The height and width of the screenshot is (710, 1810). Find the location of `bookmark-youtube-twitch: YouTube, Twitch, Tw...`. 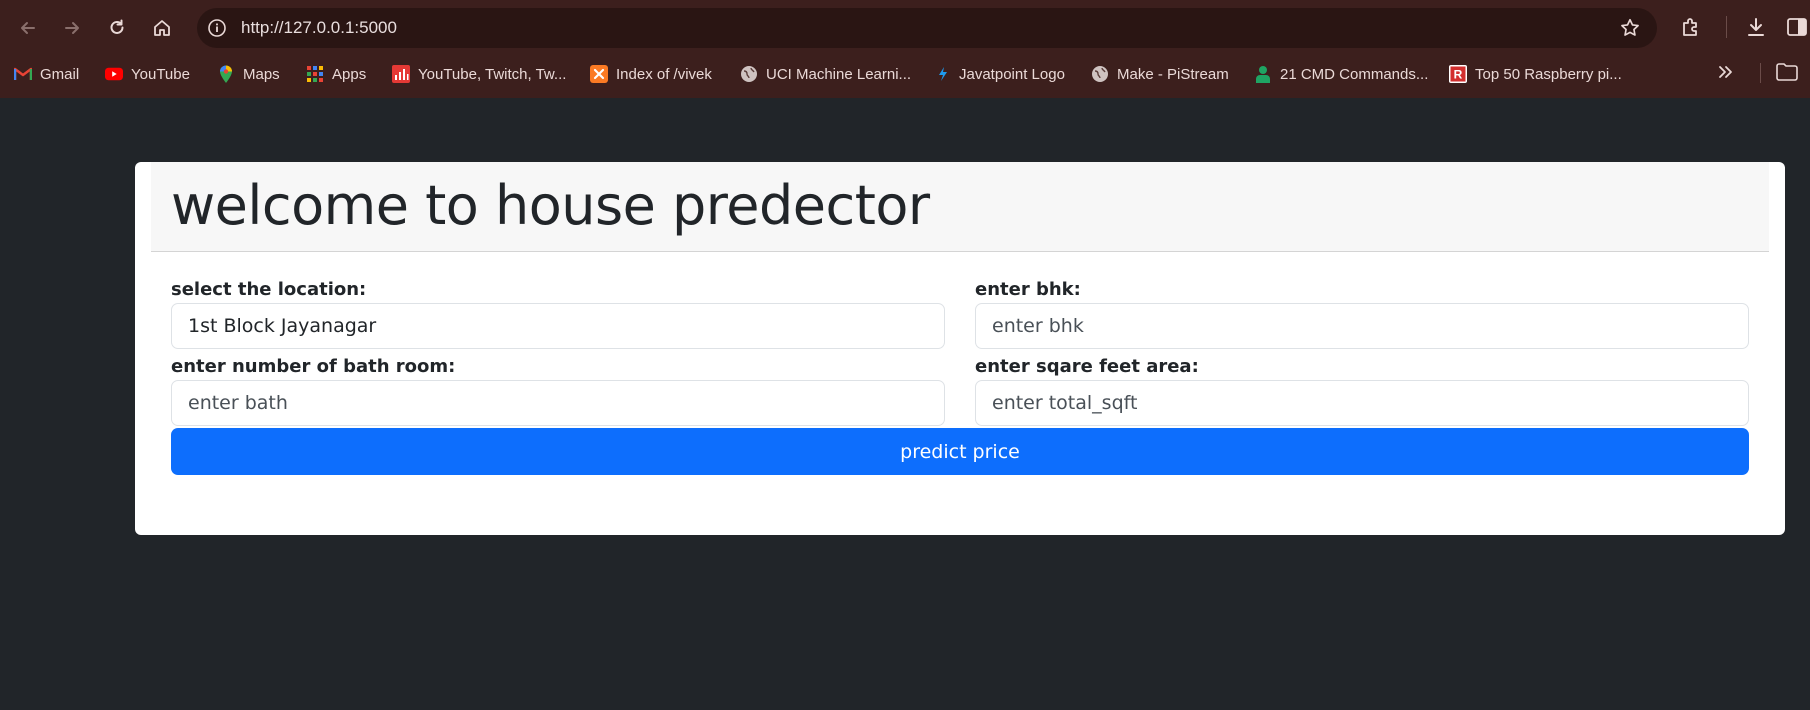

bookmark-youtube-twitch: YouTube, Twitch, Tw... is located at coordinates (479, 74).